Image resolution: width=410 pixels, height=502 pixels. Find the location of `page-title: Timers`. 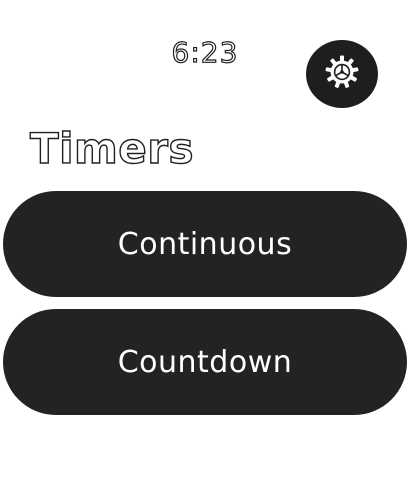

page-title: Timers is located at coordinates (112, 148).